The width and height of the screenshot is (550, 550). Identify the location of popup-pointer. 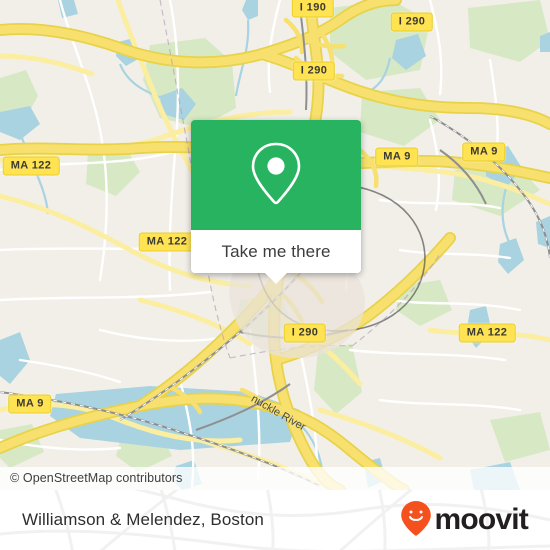
(276, 278).